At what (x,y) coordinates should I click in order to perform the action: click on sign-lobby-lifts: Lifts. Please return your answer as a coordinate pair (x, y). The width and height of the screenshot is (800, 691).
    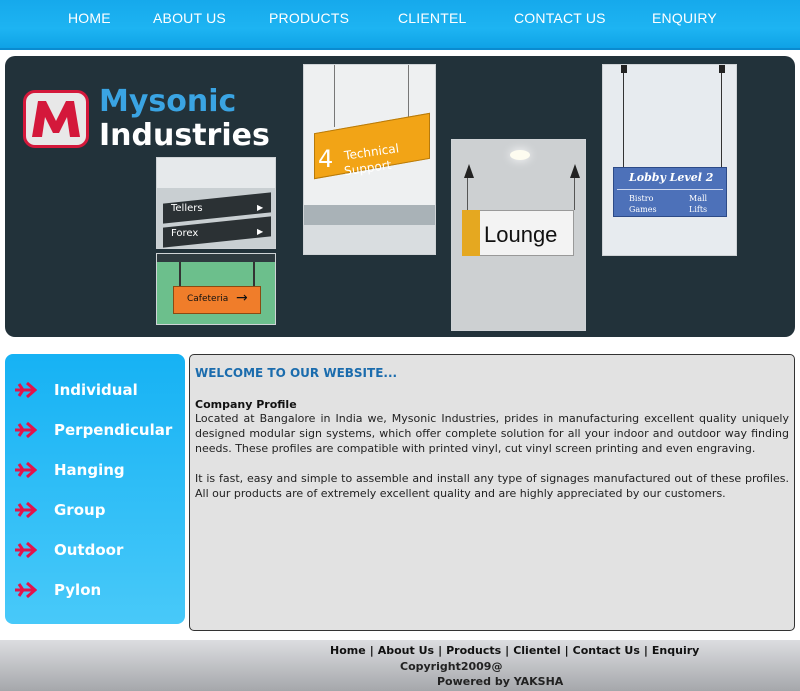
    Looking at the image, I should click on (698, 209).